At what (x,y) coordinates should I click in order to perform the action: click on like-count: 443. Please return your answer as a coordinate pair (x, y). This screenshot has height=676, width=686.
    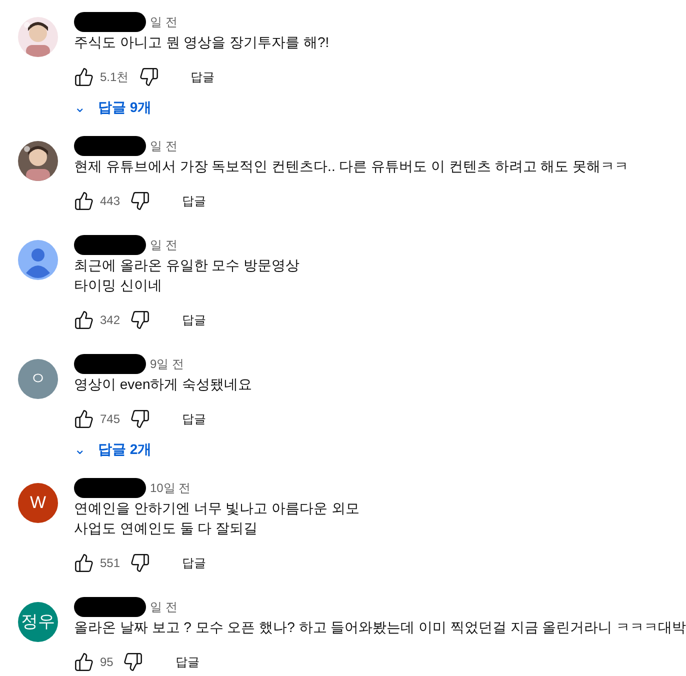
    Looking at the image, I should click on (110, 201).